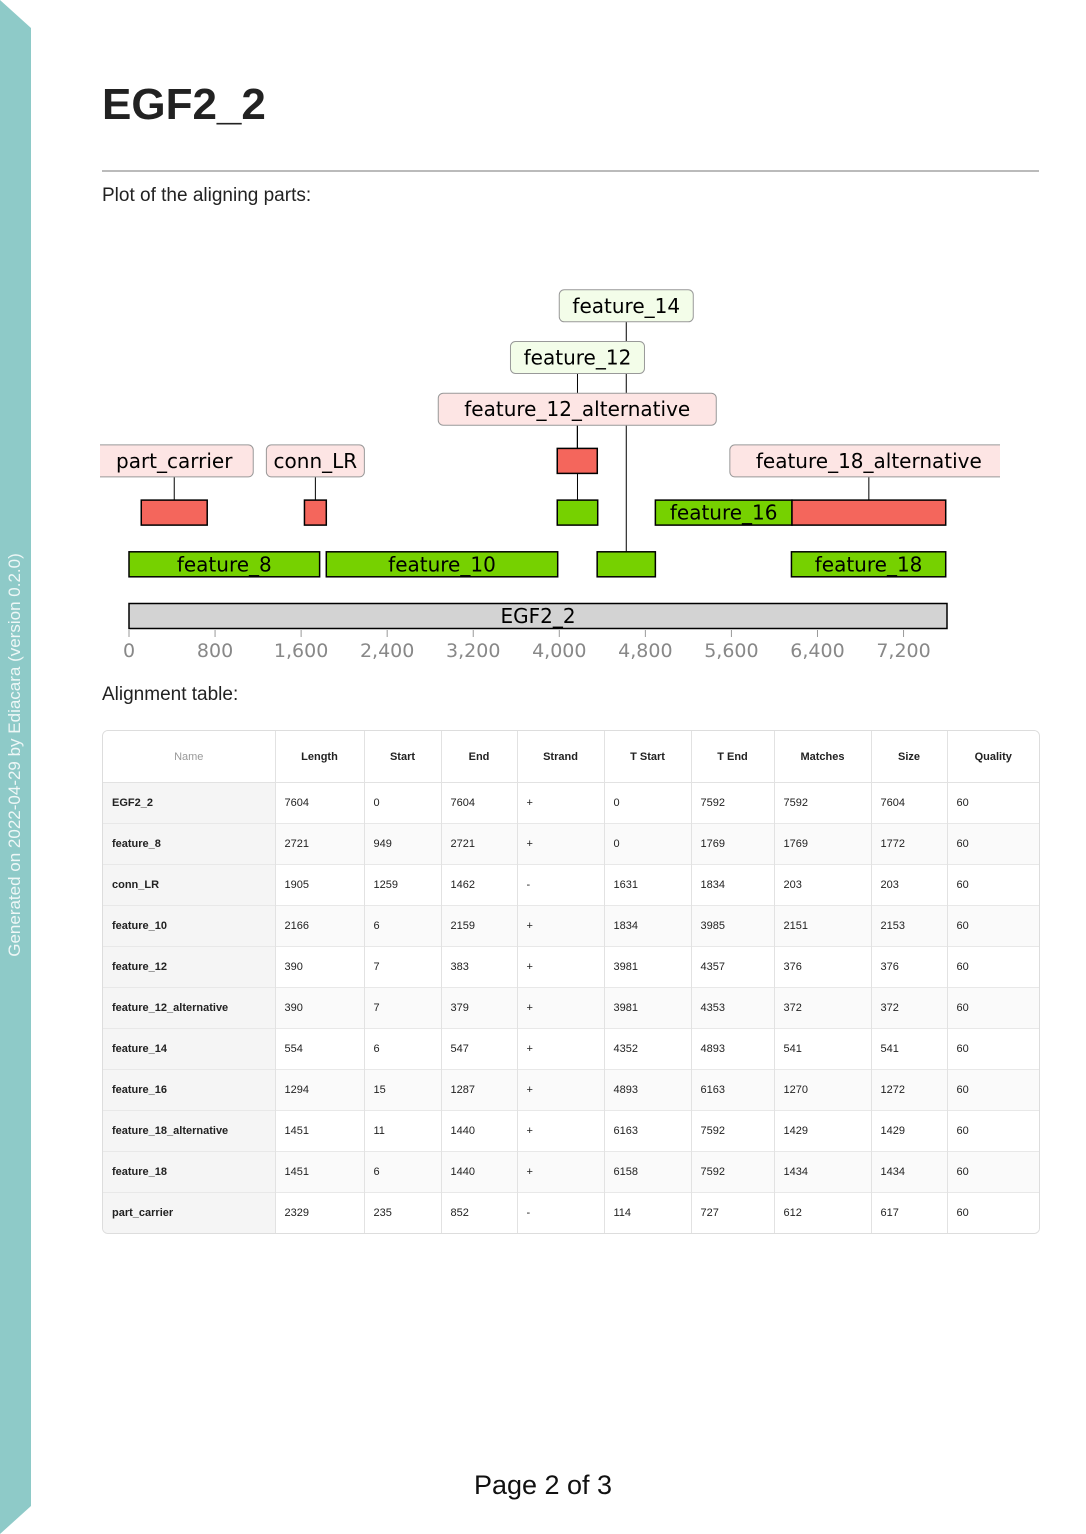 This screenshot has width=1086, height=1534. I want to click on feature-label: feature_8, so click(224, 564).